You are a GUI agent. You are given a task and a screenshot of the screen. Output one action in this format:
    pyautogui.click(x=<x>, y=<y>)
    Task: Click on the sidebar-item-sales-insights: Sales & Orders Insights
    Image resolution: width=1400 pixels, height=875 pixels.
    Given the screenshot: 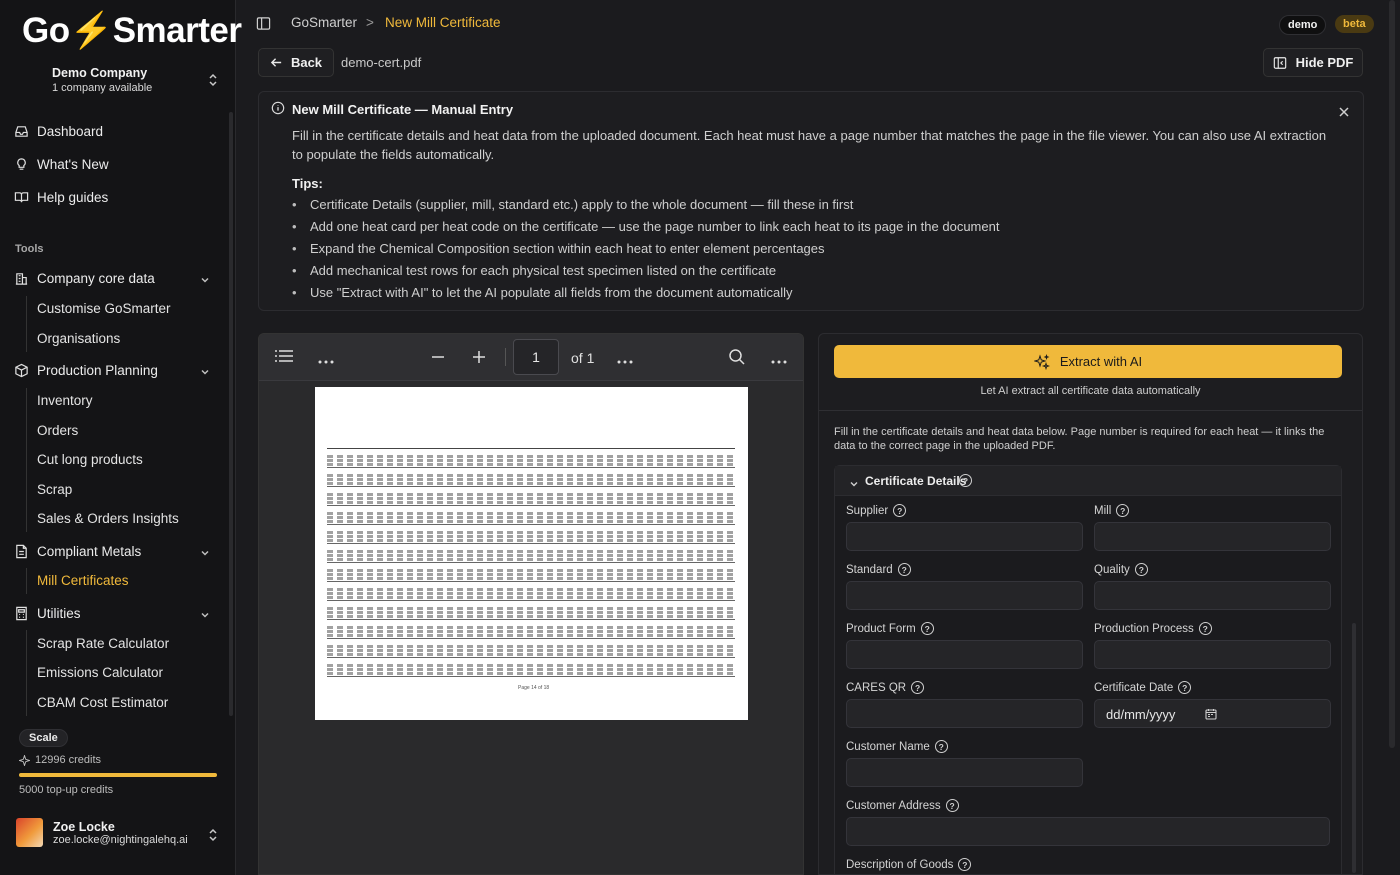 What is the action you would take?
    pyautogui.click(x=108, y=518)
    